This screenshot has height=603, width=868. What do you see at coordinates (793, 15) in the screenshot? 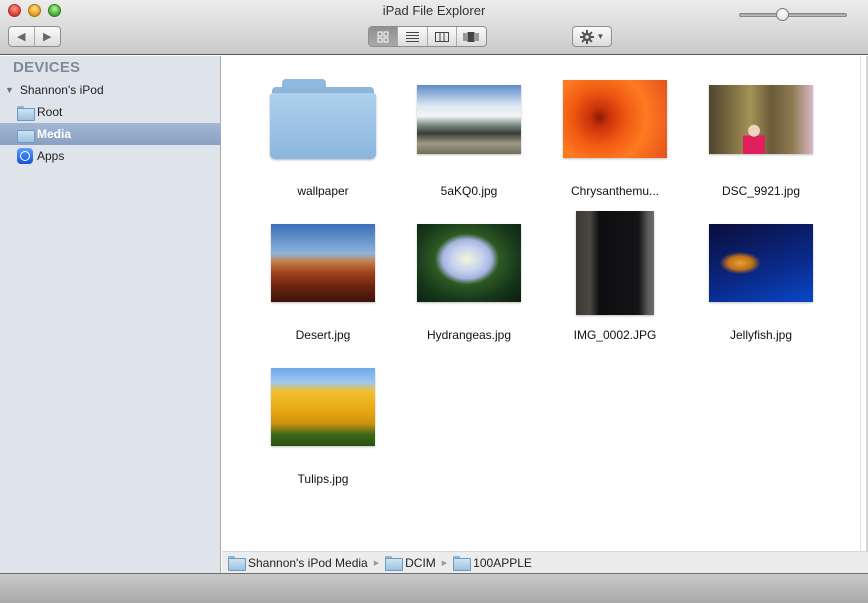
I see `icon-size-slider` at bounding box center [793, 15].